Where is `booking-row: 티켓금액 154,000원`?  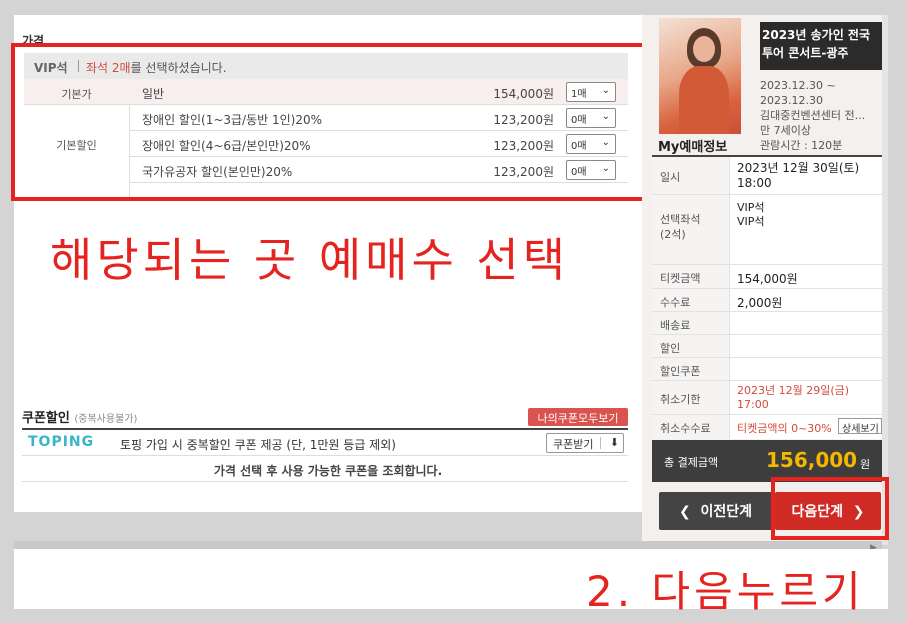
booking-row: 티켓금액 154,000원 is located at coordinates (767, 277).